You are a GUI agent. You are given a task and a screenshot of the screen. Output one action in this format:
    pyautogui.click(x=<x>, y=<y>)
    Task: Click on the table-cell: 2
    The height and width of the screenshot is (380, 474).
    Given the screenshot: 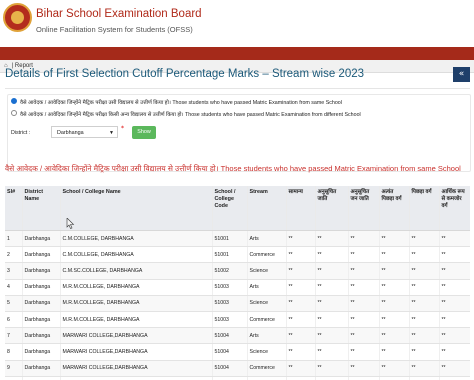 What is the action you would take?
    pyautogui.click(x=14, y=255)
    